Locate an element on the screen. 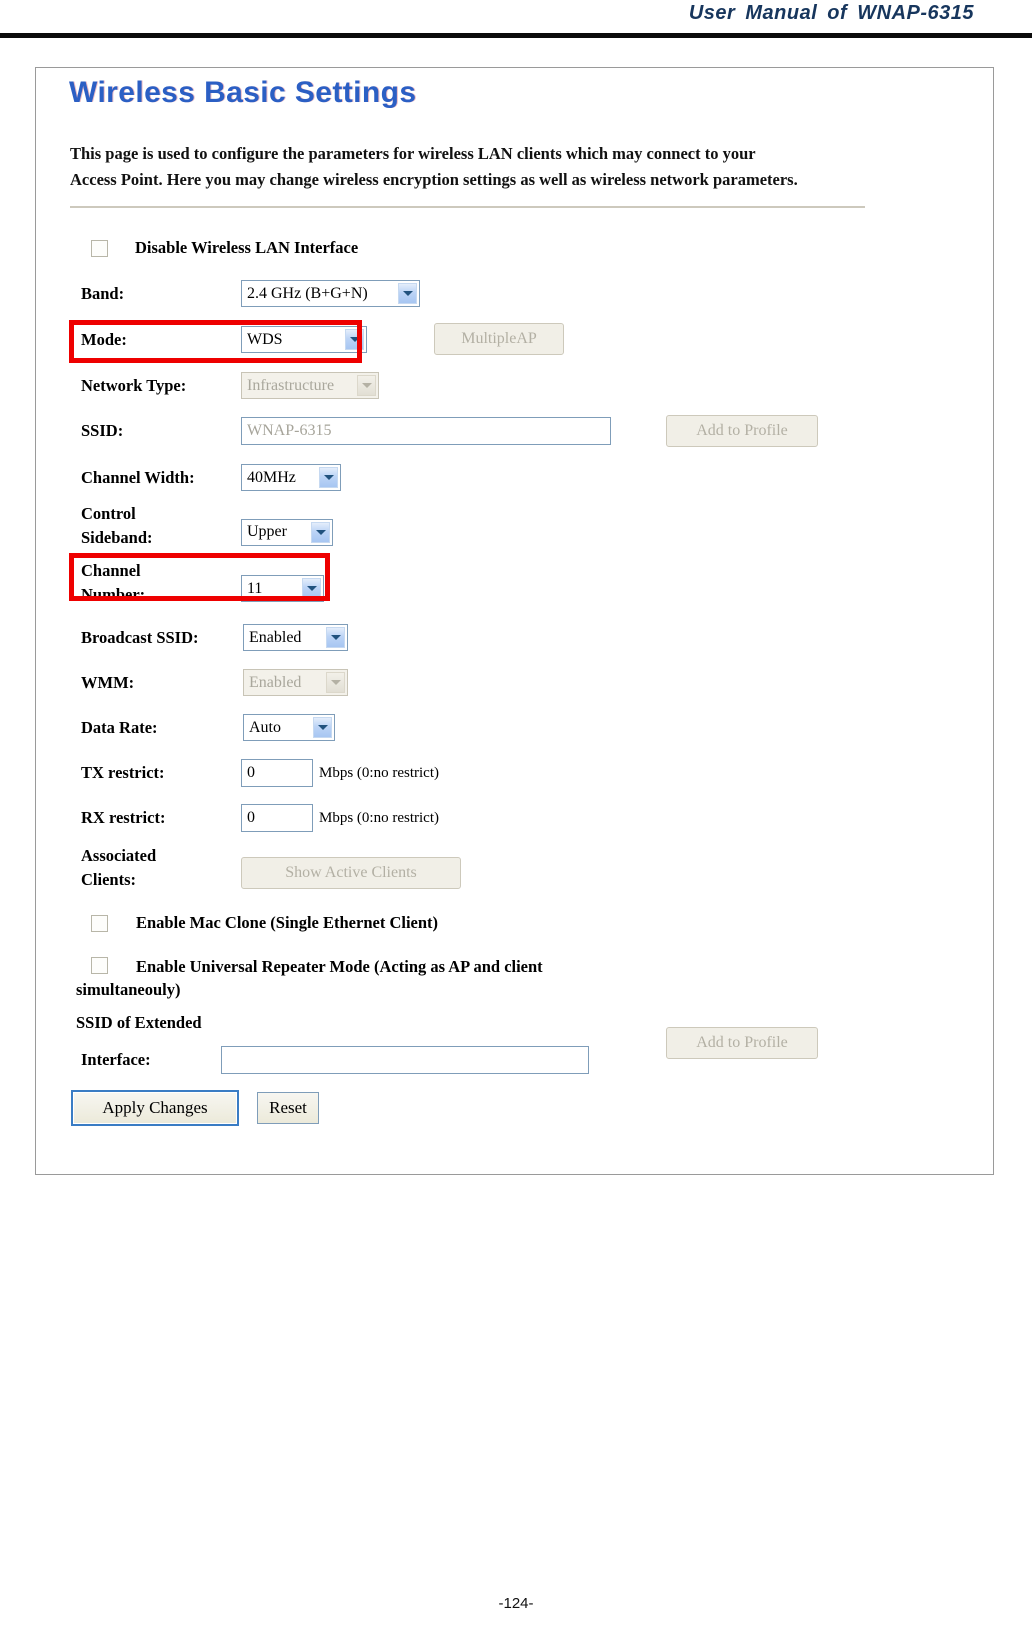  multiple-ap-button: MultipleAP is located at coordinates (499, 339).